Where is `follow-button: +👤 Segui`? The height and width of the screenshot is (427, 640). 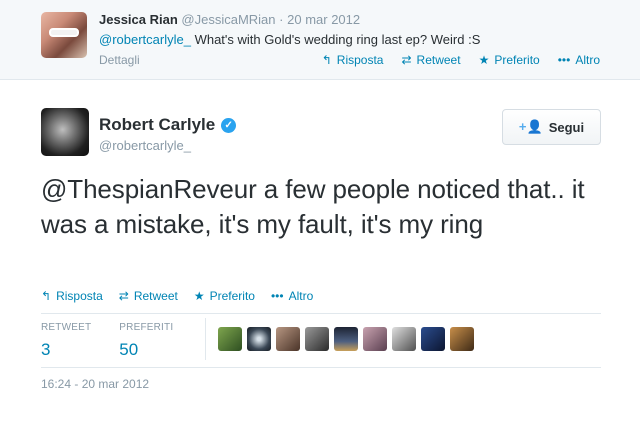 follow-button: +👤 Segui is located at coordinates (551, 127).